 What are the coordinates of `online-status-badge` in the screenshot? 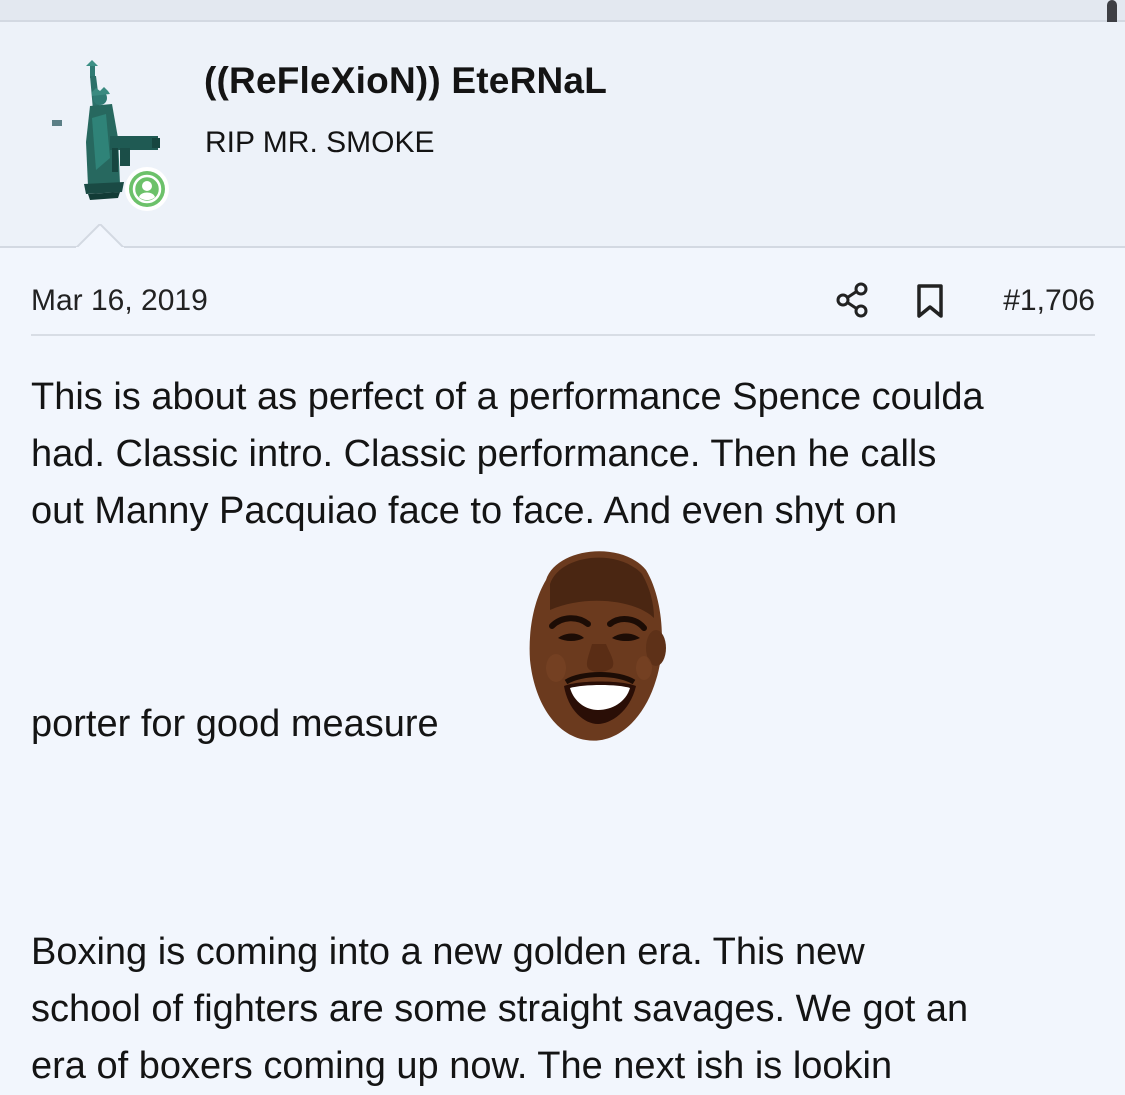 It's located at (147, 189).